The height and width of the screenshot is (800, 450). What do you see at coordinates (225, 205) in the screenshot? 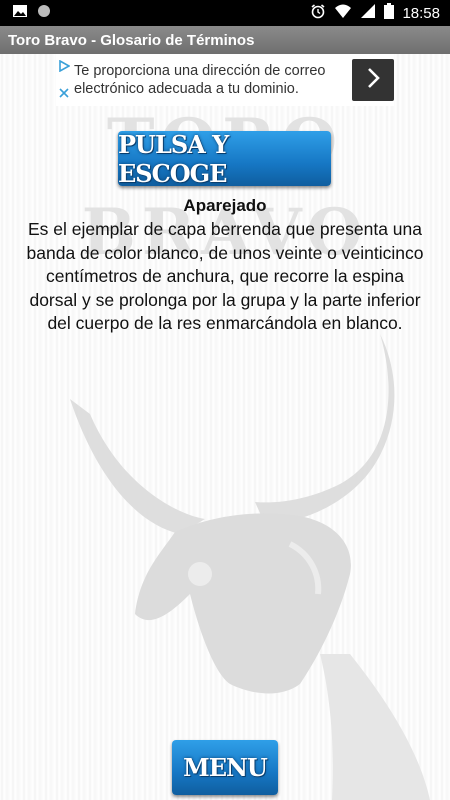
I see `term-title: Aparejado` at bounding box center [225, 205].